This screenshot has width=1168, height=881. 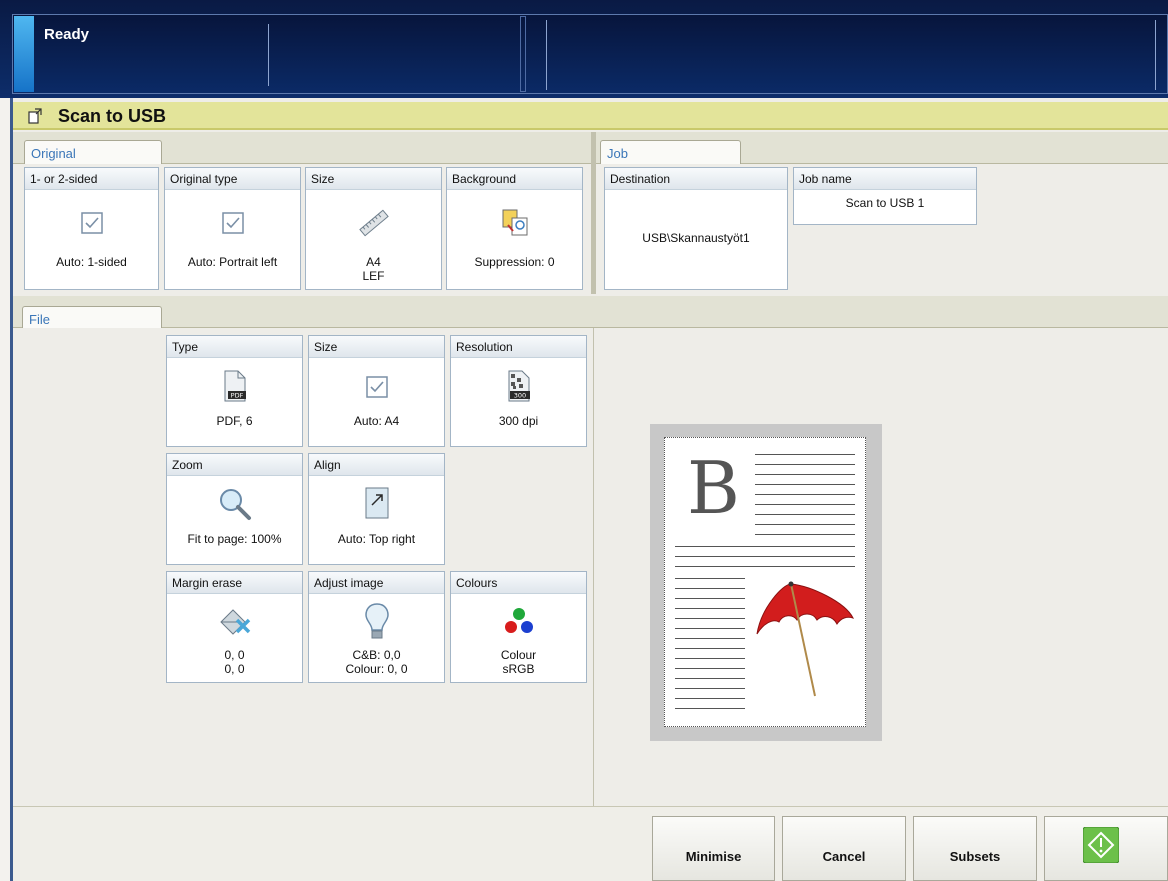 What do you see at coordinates (67, 34) in the screenshot?
I see `status-text: Ready` at bounding box center [67, 34].